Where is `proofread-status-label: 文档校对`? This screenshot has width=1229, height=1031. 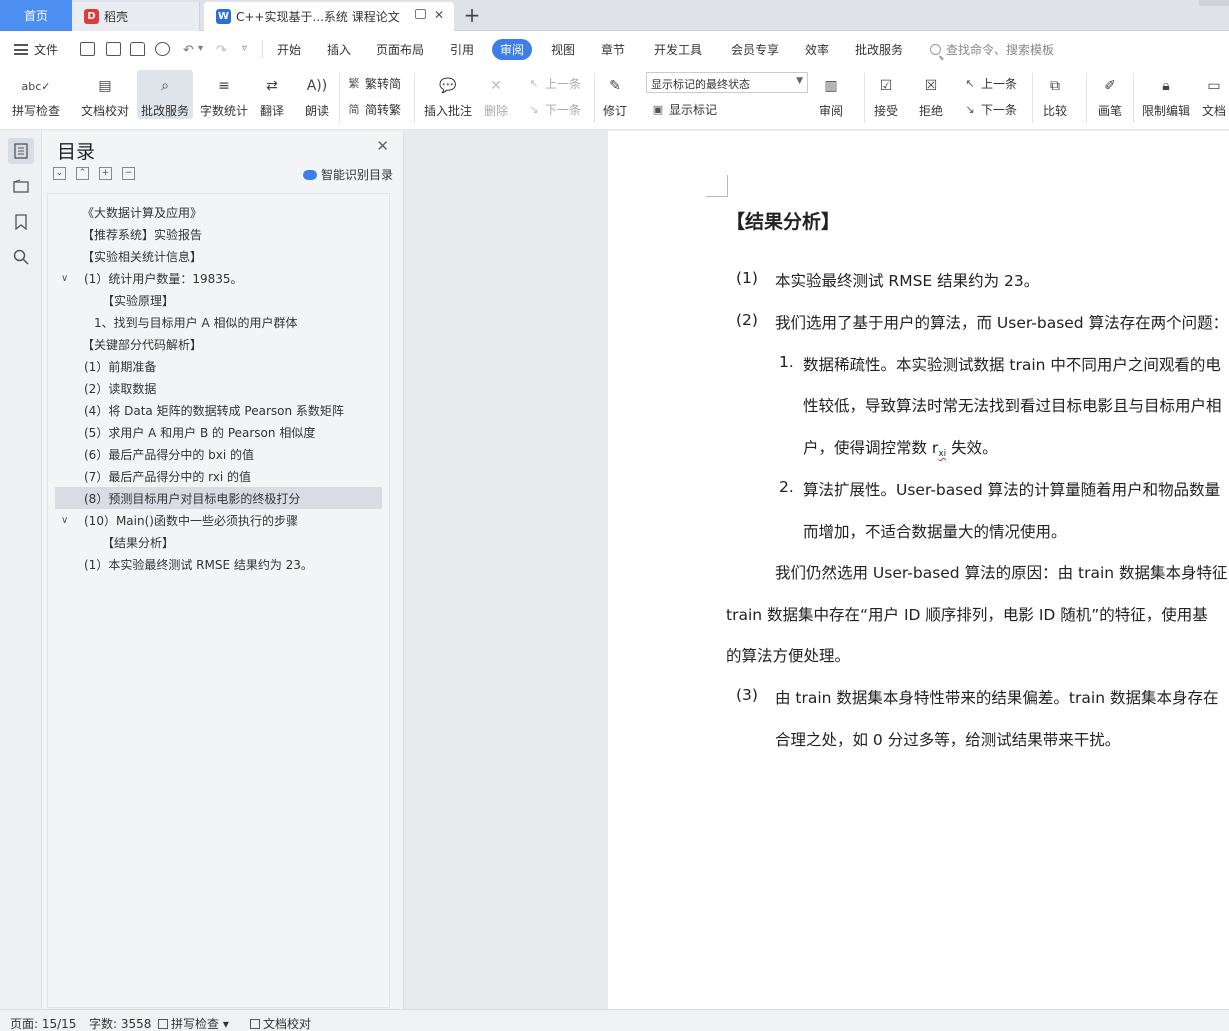
proofread-status-label: 文档校对 is located at coordinates (287, 1024).